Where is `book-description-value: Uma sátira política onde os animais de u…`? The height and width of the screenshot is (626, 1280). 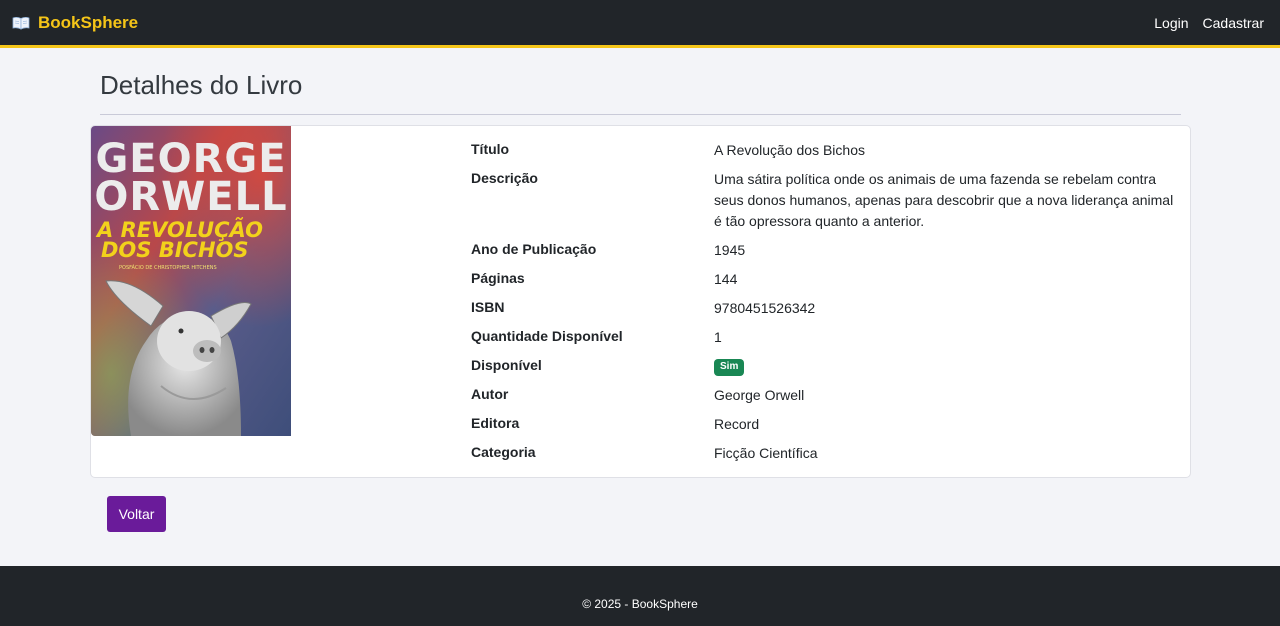
book-description-value: Uma sátira política onde os animais de u… is located at coordinates (944, 200).